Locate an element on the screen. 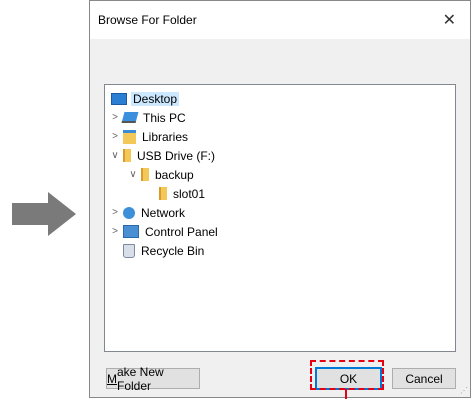  control-panel-icon is located at coordinates (131, 231).